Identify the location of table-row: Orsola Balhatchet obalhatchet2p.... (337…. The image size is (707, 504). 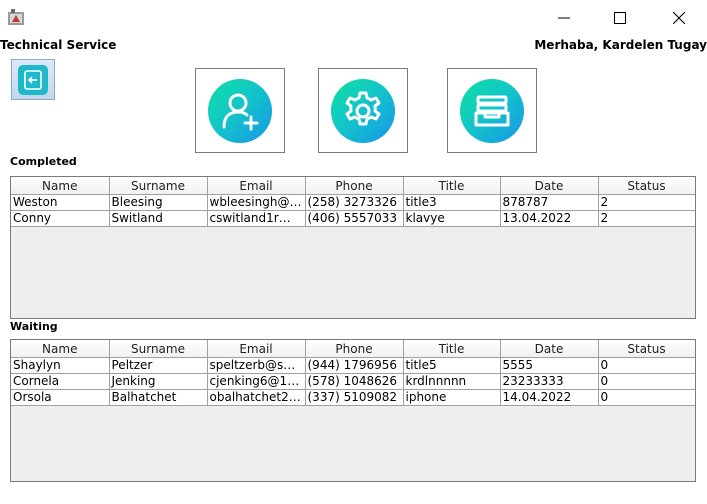
(353, 397).